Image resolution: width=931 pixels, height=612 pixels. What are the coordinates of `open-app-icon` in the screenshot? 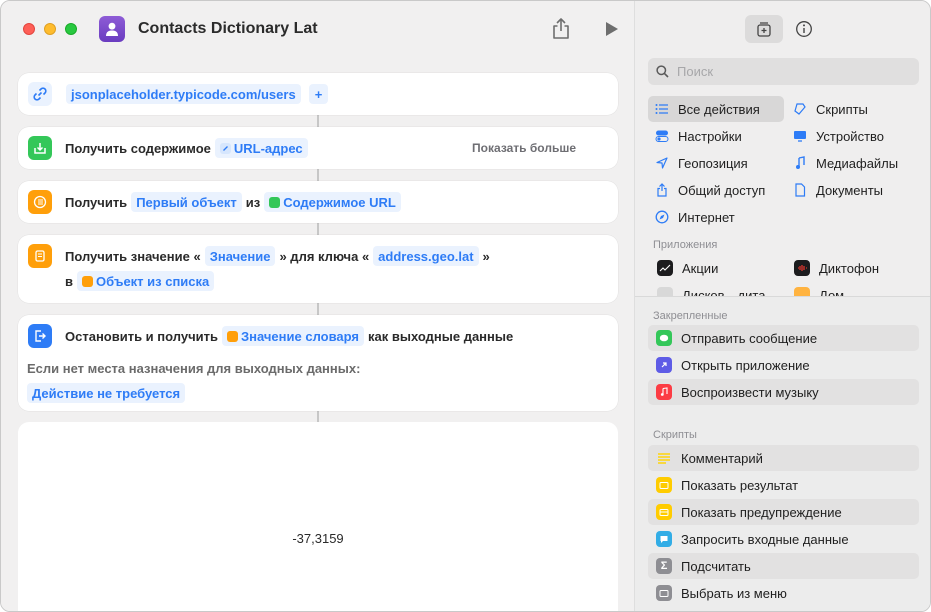 It's located at (664, 365).